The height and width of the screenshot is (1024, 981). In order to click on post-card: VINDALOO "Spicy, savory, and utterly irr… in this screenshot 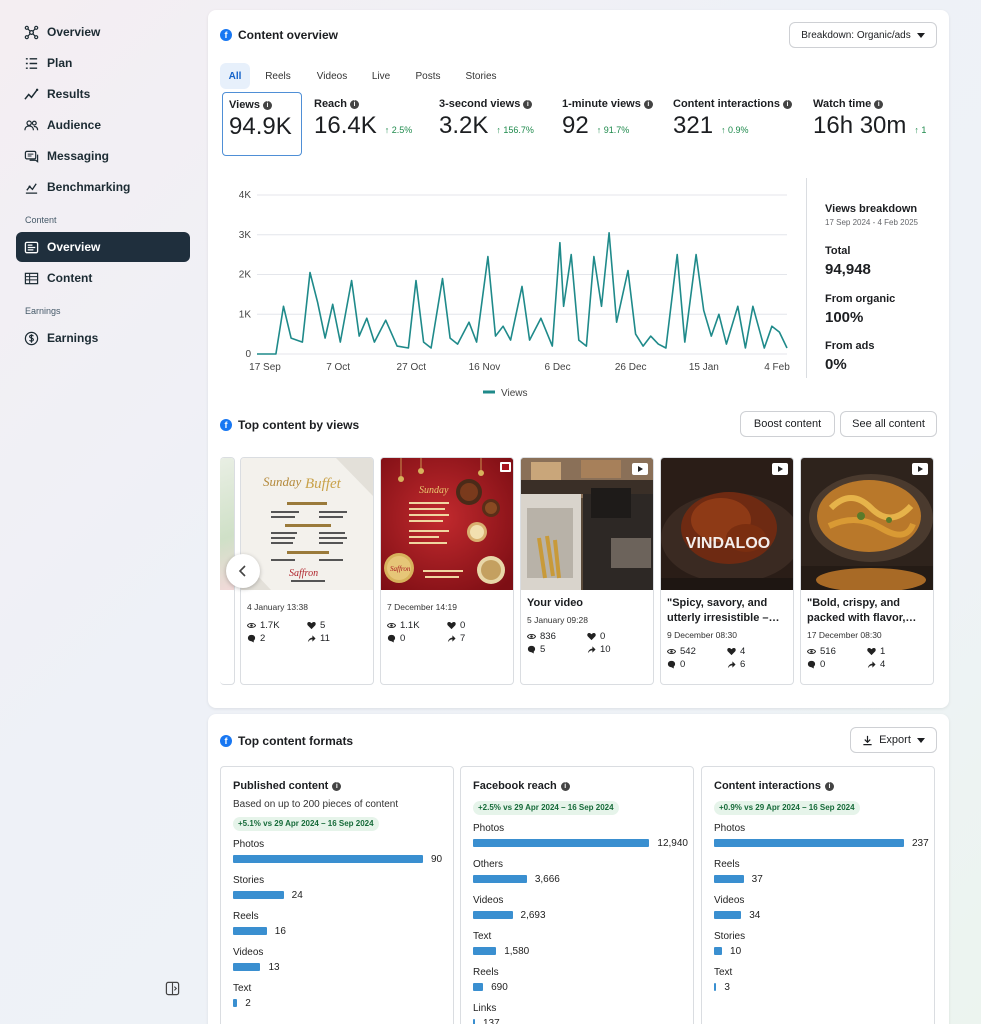, I will do `click(727, 571)`.